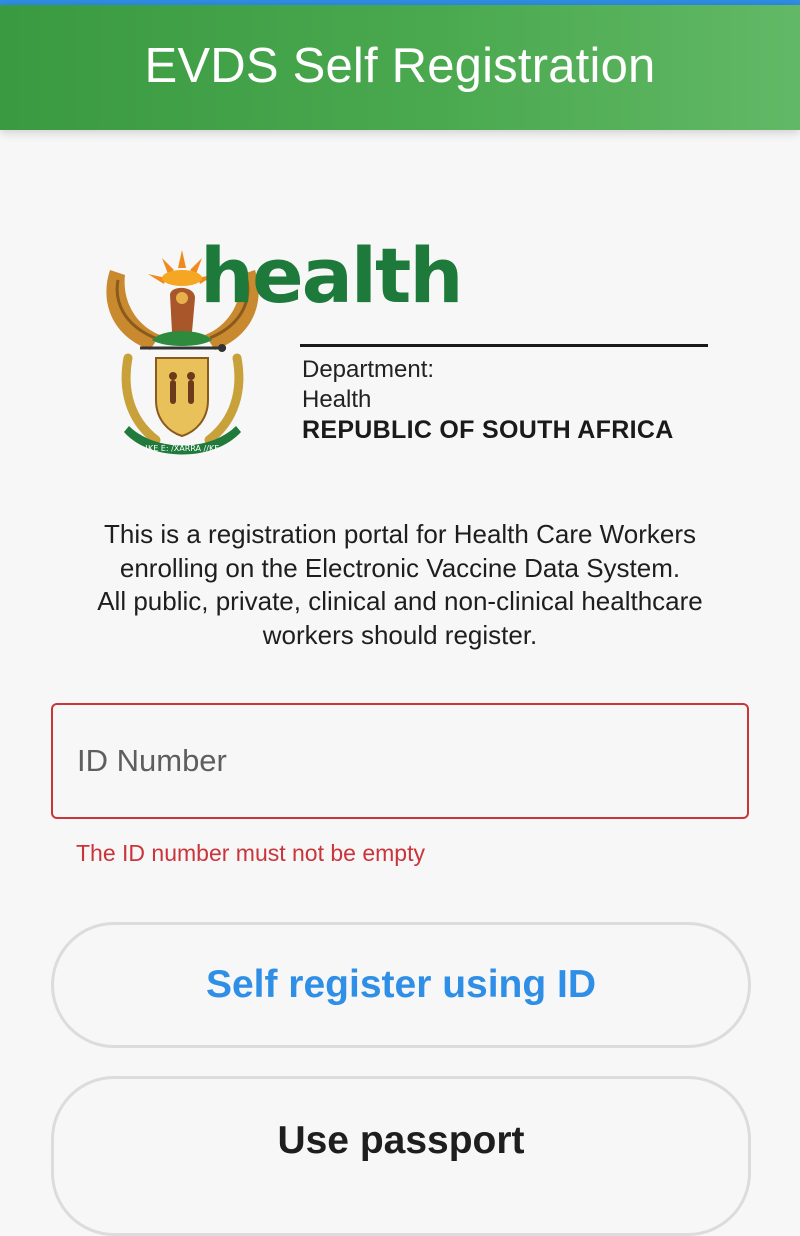 The height and width of the screenshot is (1236, 800). What do you see at coordinates (504, 345) in the screenshot?
I see `wordmark-divider` at bounding box center [504, 345].